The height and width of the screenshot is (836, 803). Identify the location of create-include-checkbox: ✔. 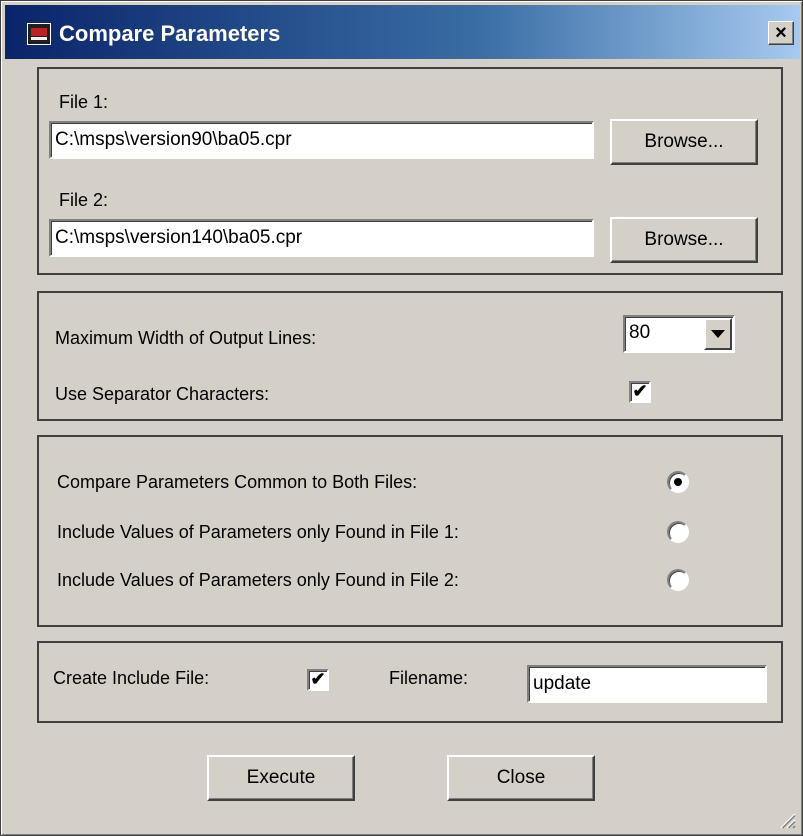
(318, 680).